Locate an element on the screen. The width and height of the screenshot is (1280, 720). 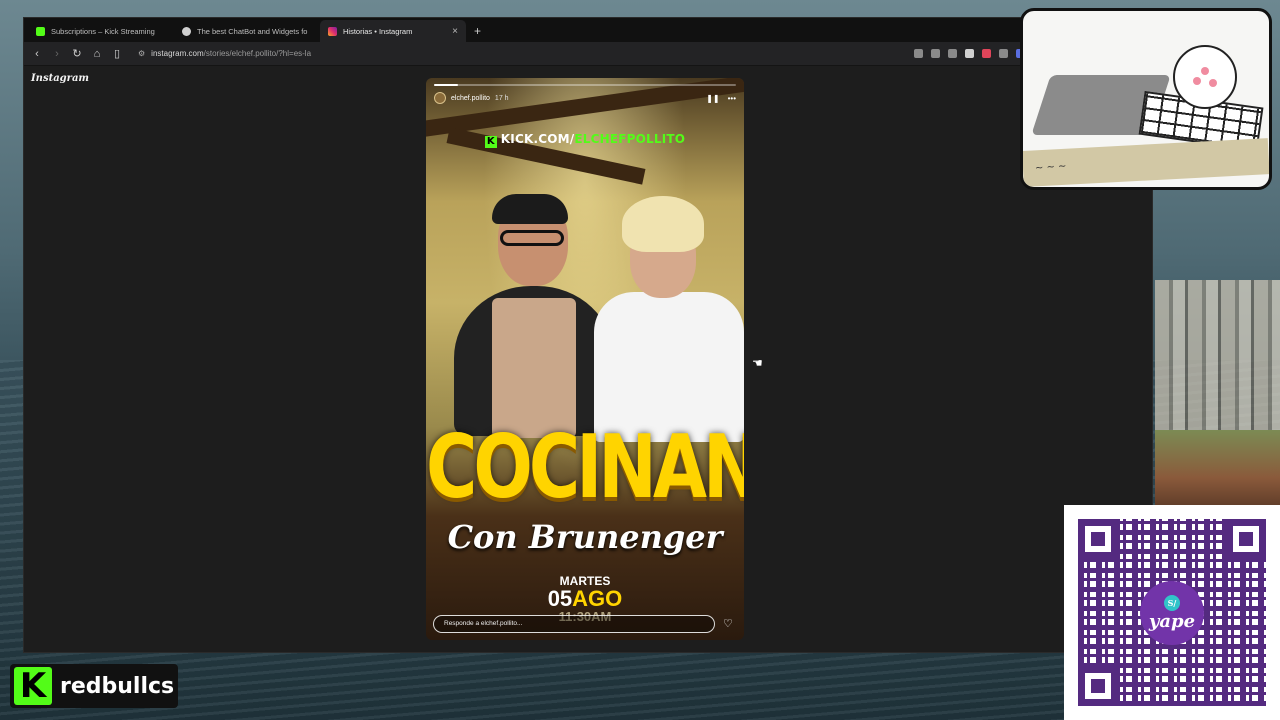
mouse-cursor-icon: ☚ is located at coordinates (757, 363).